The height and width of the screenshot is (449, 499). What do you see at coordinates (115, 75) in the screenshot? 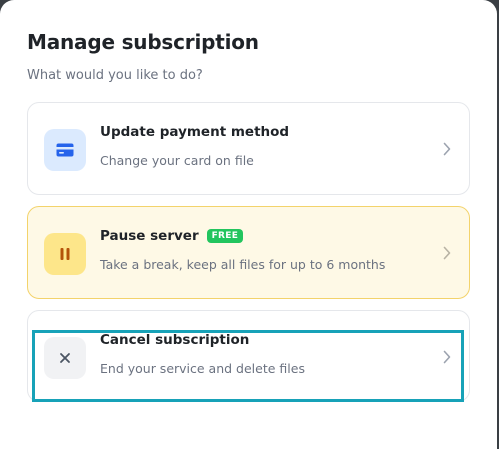
I see `dialog-subtitle: What would you like to do?` at bounding box center [115, 75].